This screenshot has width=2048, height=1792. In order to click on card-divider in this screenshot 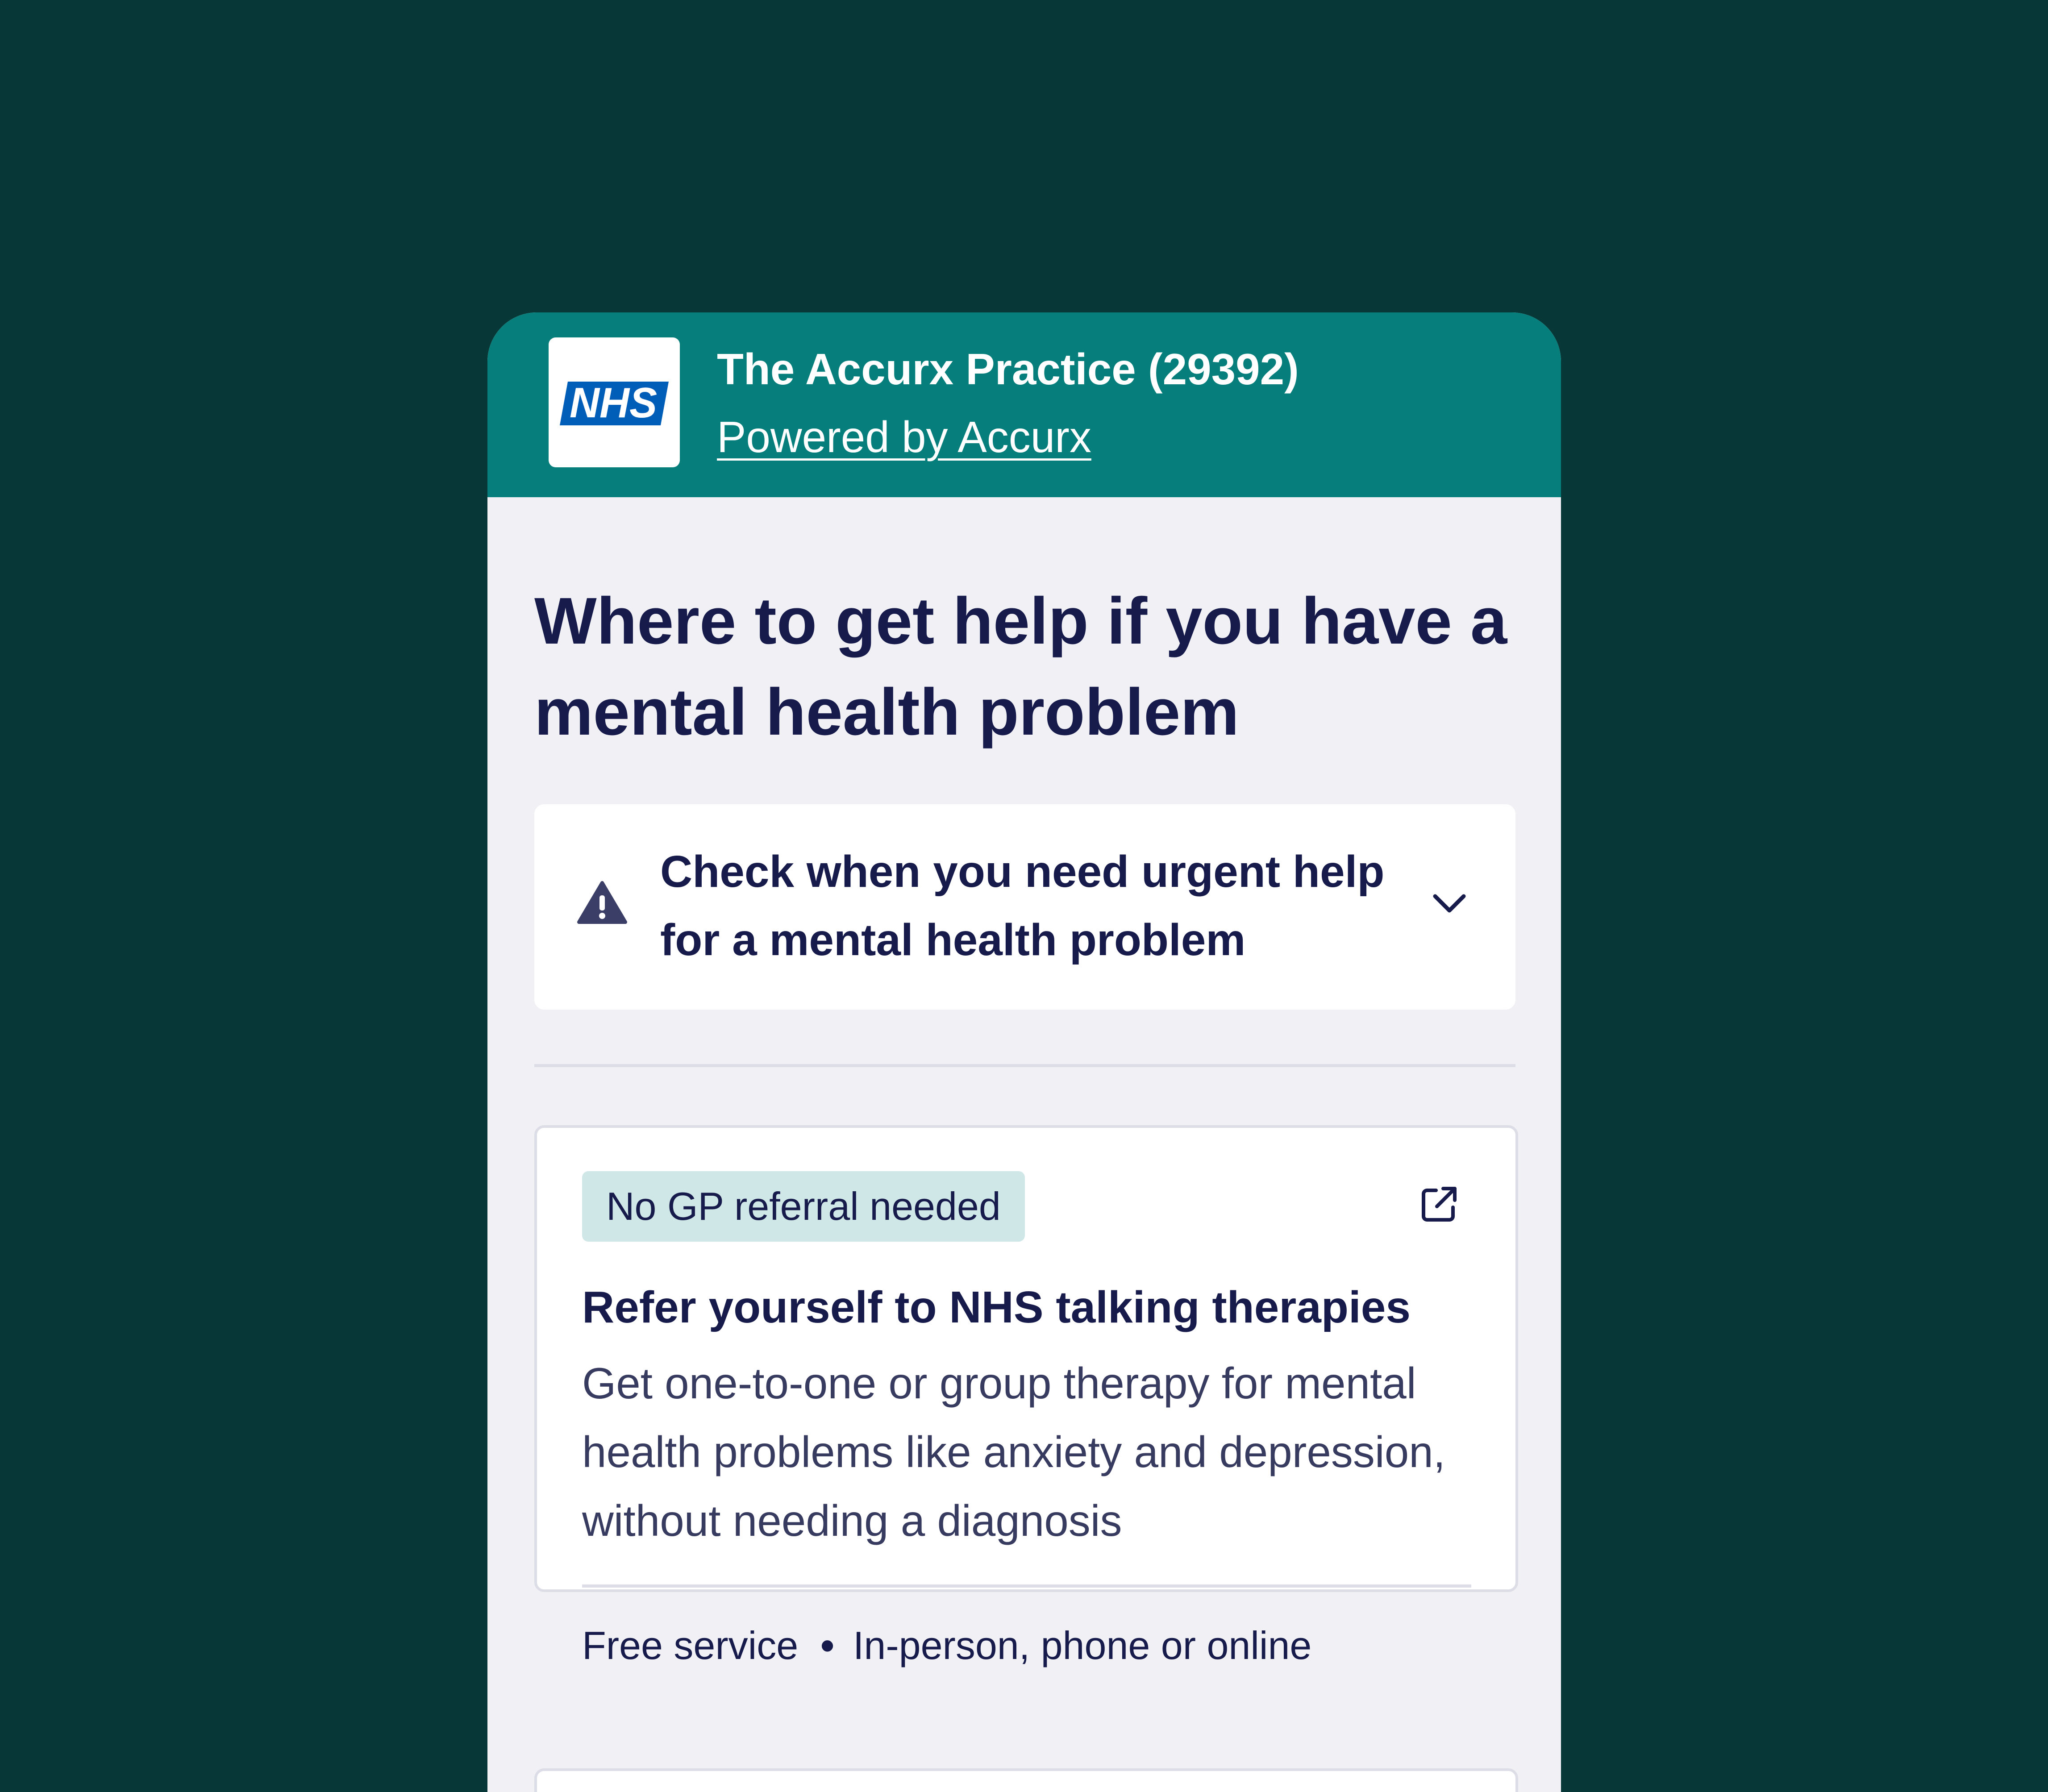, I will do `click(1026, 1586)`.